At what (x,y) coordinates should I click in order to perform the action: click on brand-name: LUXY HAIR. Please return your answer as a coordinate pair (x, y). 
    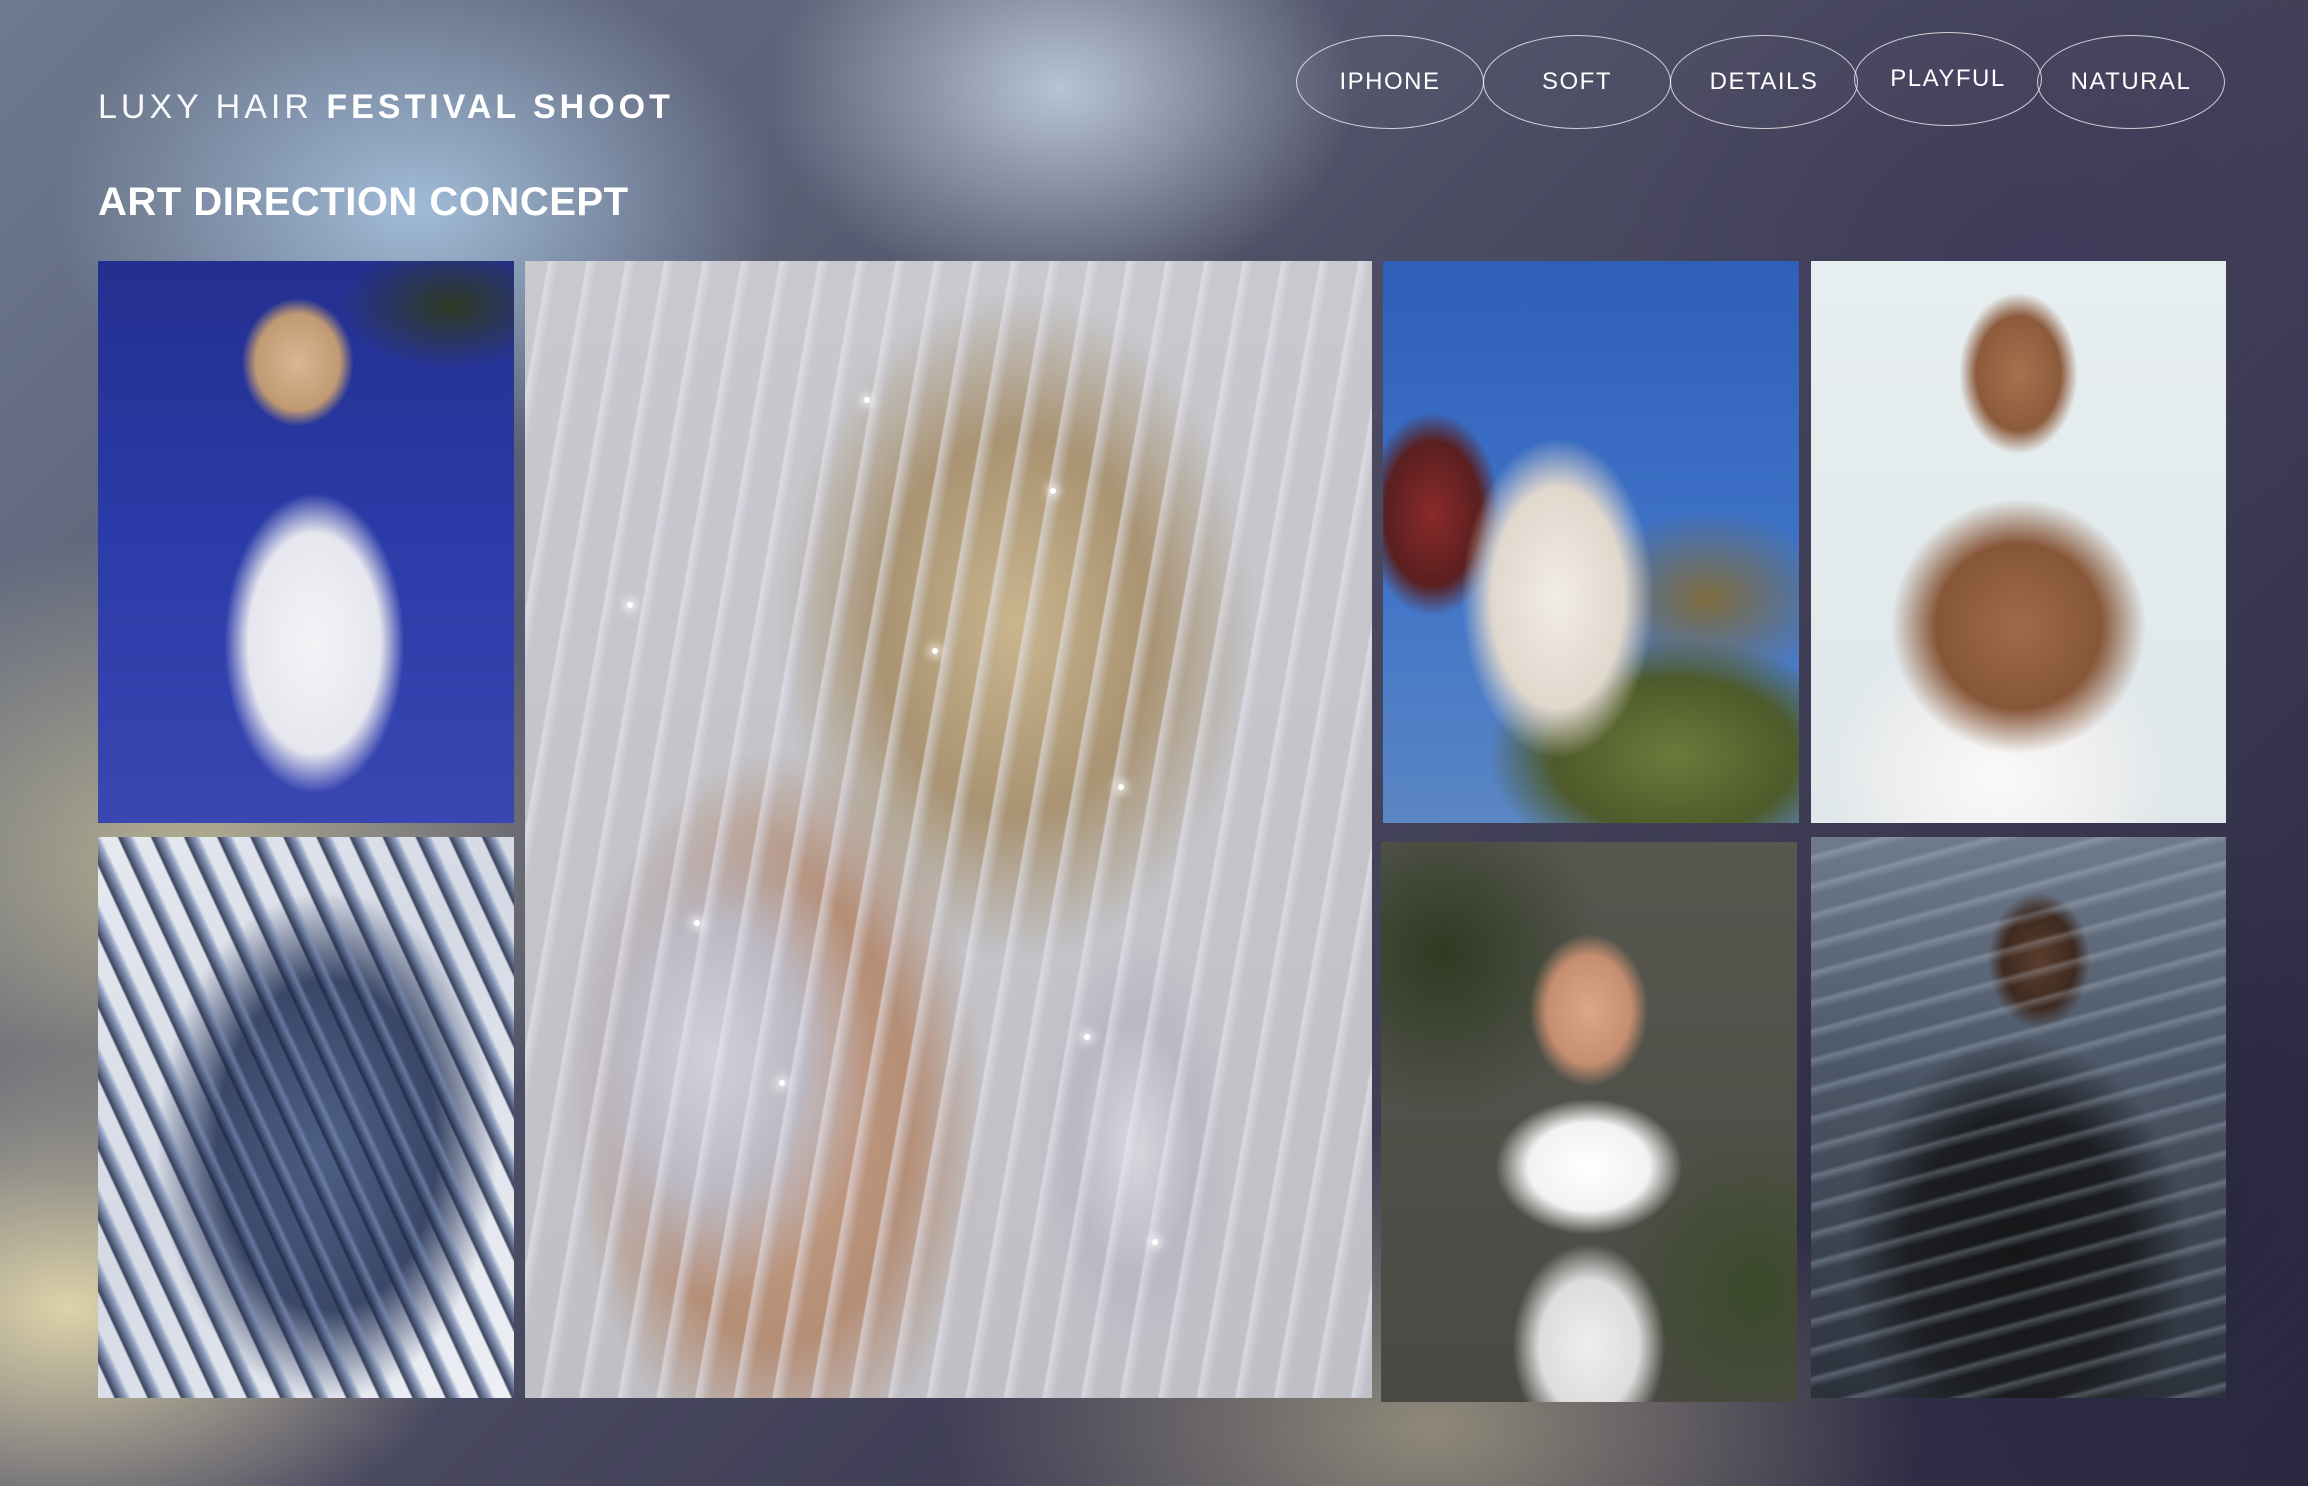
    Looking at the image, I should click on (205, 107).